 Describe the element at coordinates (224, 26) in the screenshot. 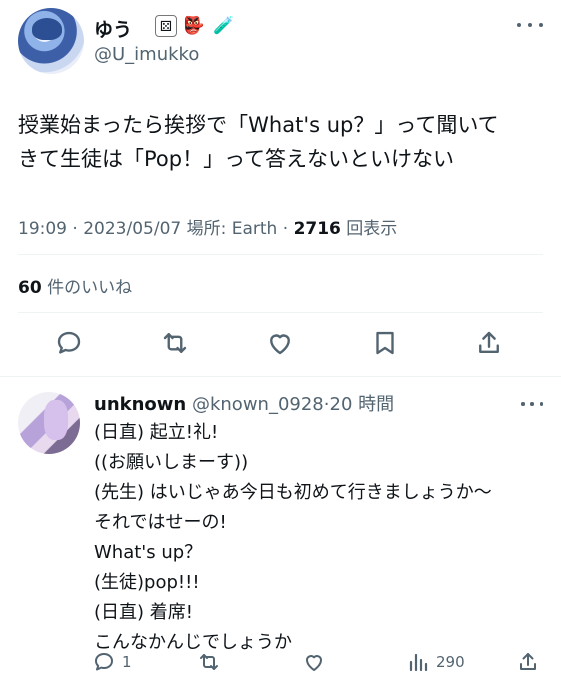

I see `test-tube-emoji-icon: 🧪` at that location.